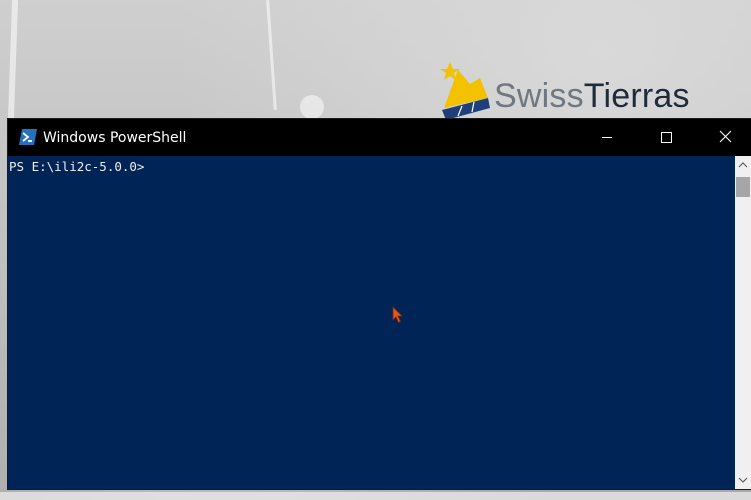  What do you see at coordinates (743, 322) in the screenshot?
I see `vertical-scrollbar` at bounding box center [743, 322].